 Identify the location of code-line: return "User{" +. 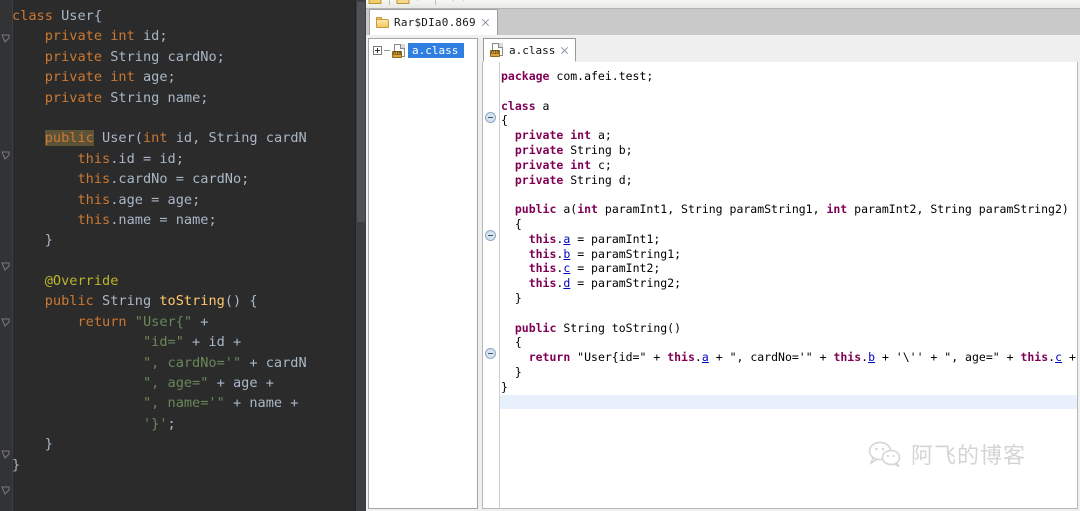
(184, 322).